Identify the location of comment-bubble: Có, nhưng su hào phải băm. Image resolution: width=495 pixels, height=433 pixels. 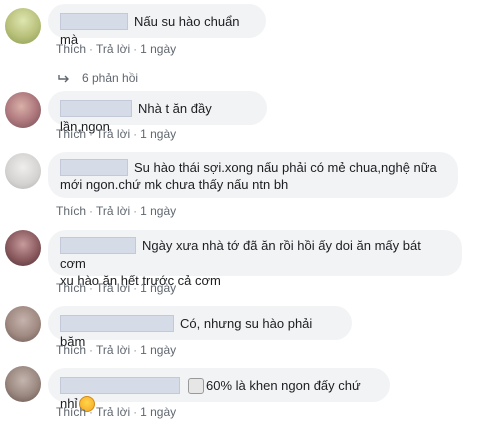
(200, 327).